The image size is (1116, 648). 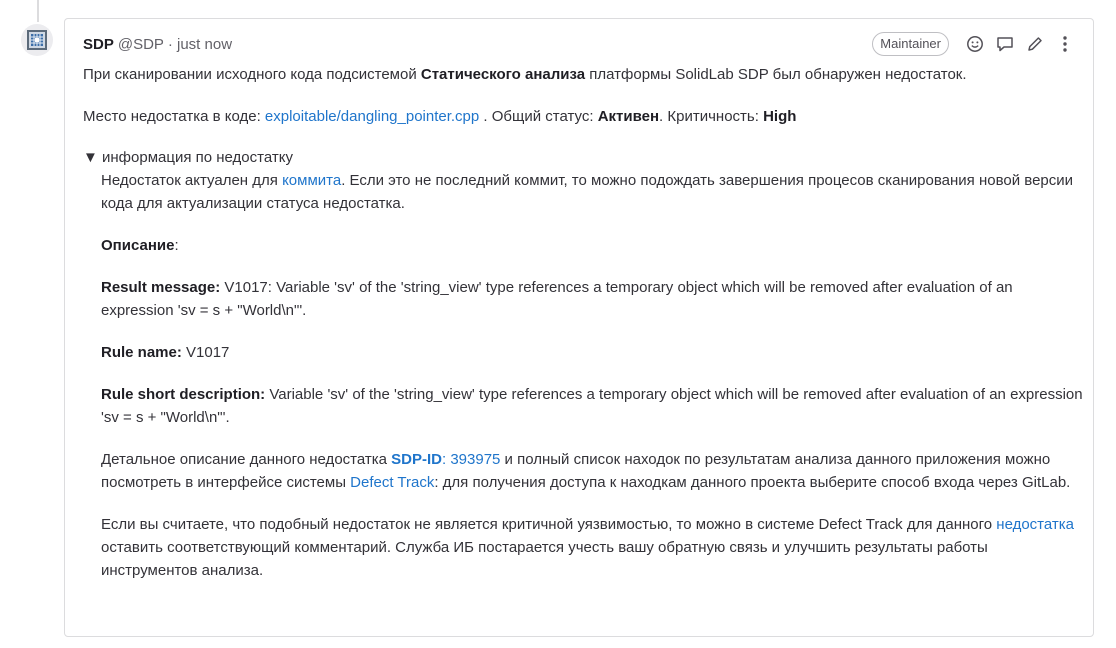 I want to click on note-header: SDP @SDP · just now Maintainer, so click(x=581, y=44).